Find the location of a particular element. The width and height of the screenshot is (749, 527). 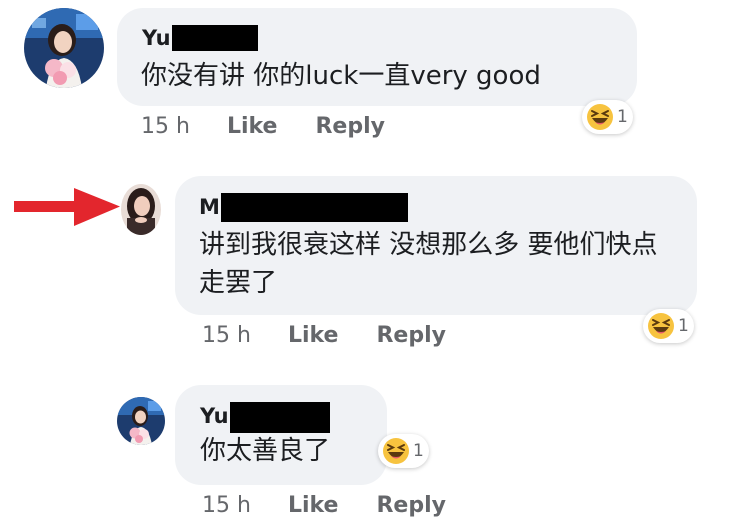

red-arrow-annotation is located at coordinates (67, 207).